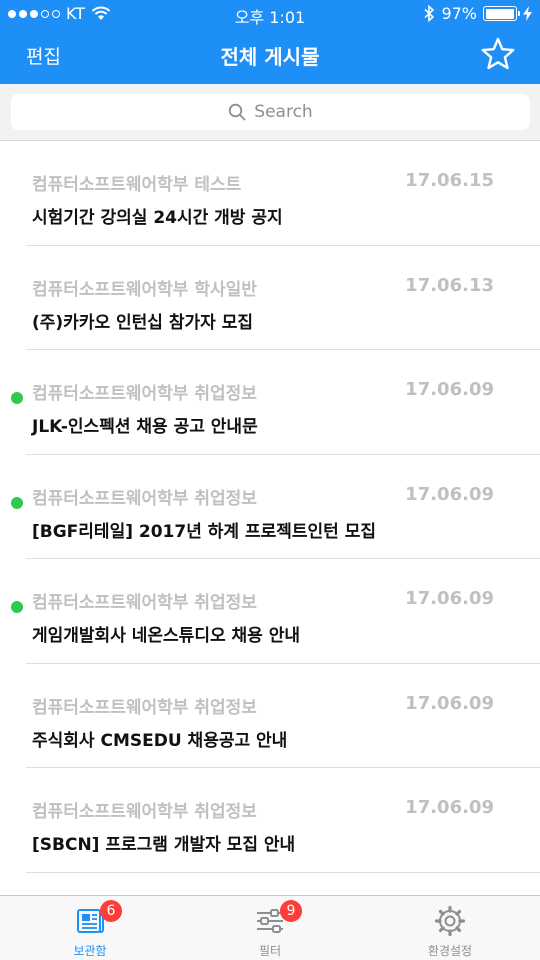 This screenshot has height=960, width=540. What do you see at coordinates (283, 112) in the screenshot?
I see `search-placeholder: Search` at bounding box center [283, 112].